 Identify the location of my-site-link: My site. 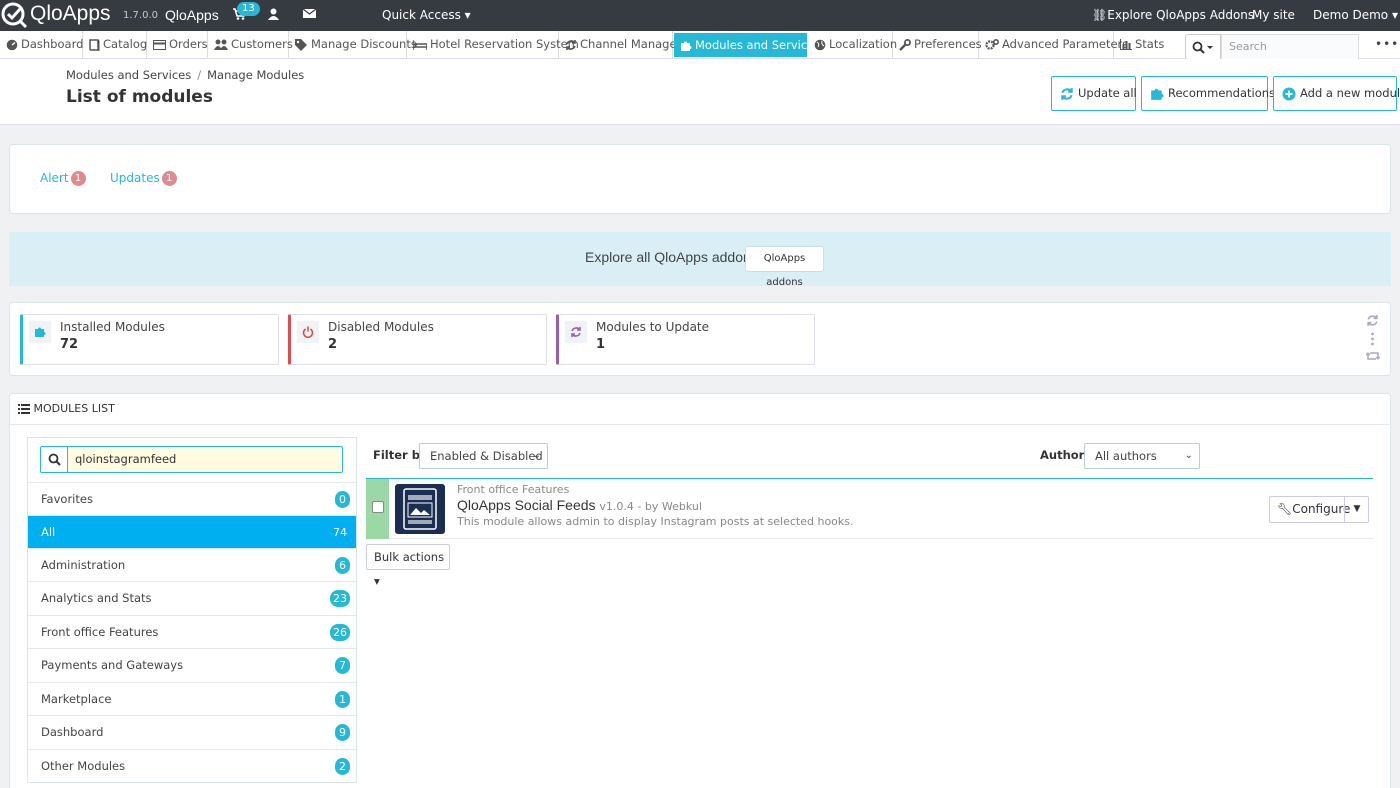
(1273, 15).